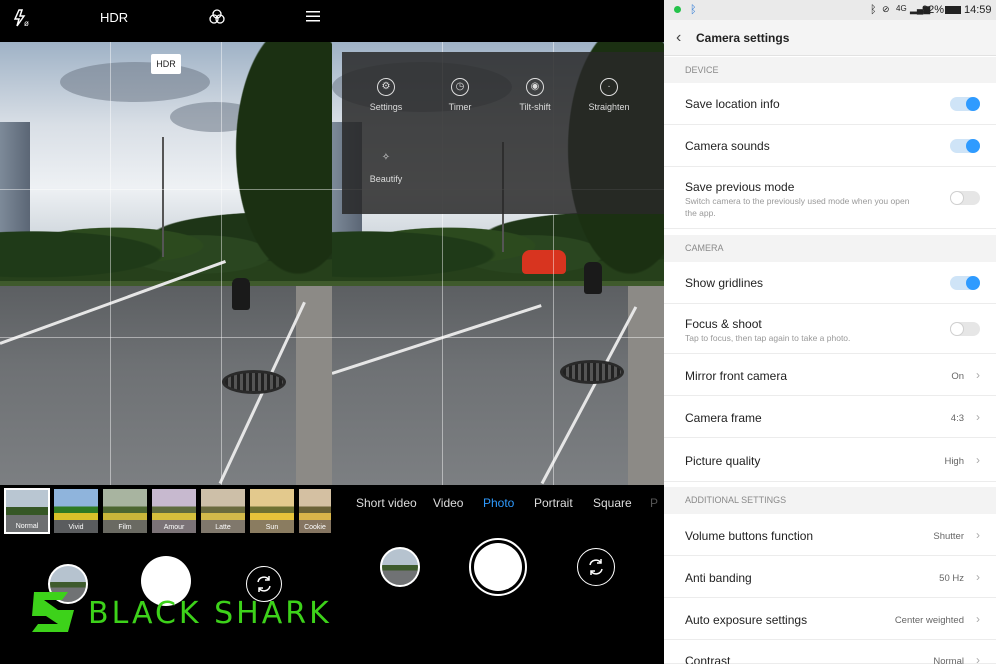 The image size is (996, 664). Describe the element at coordinates (166, 64) in the screenshot. I see `hdr-badge: HDR` at that location.